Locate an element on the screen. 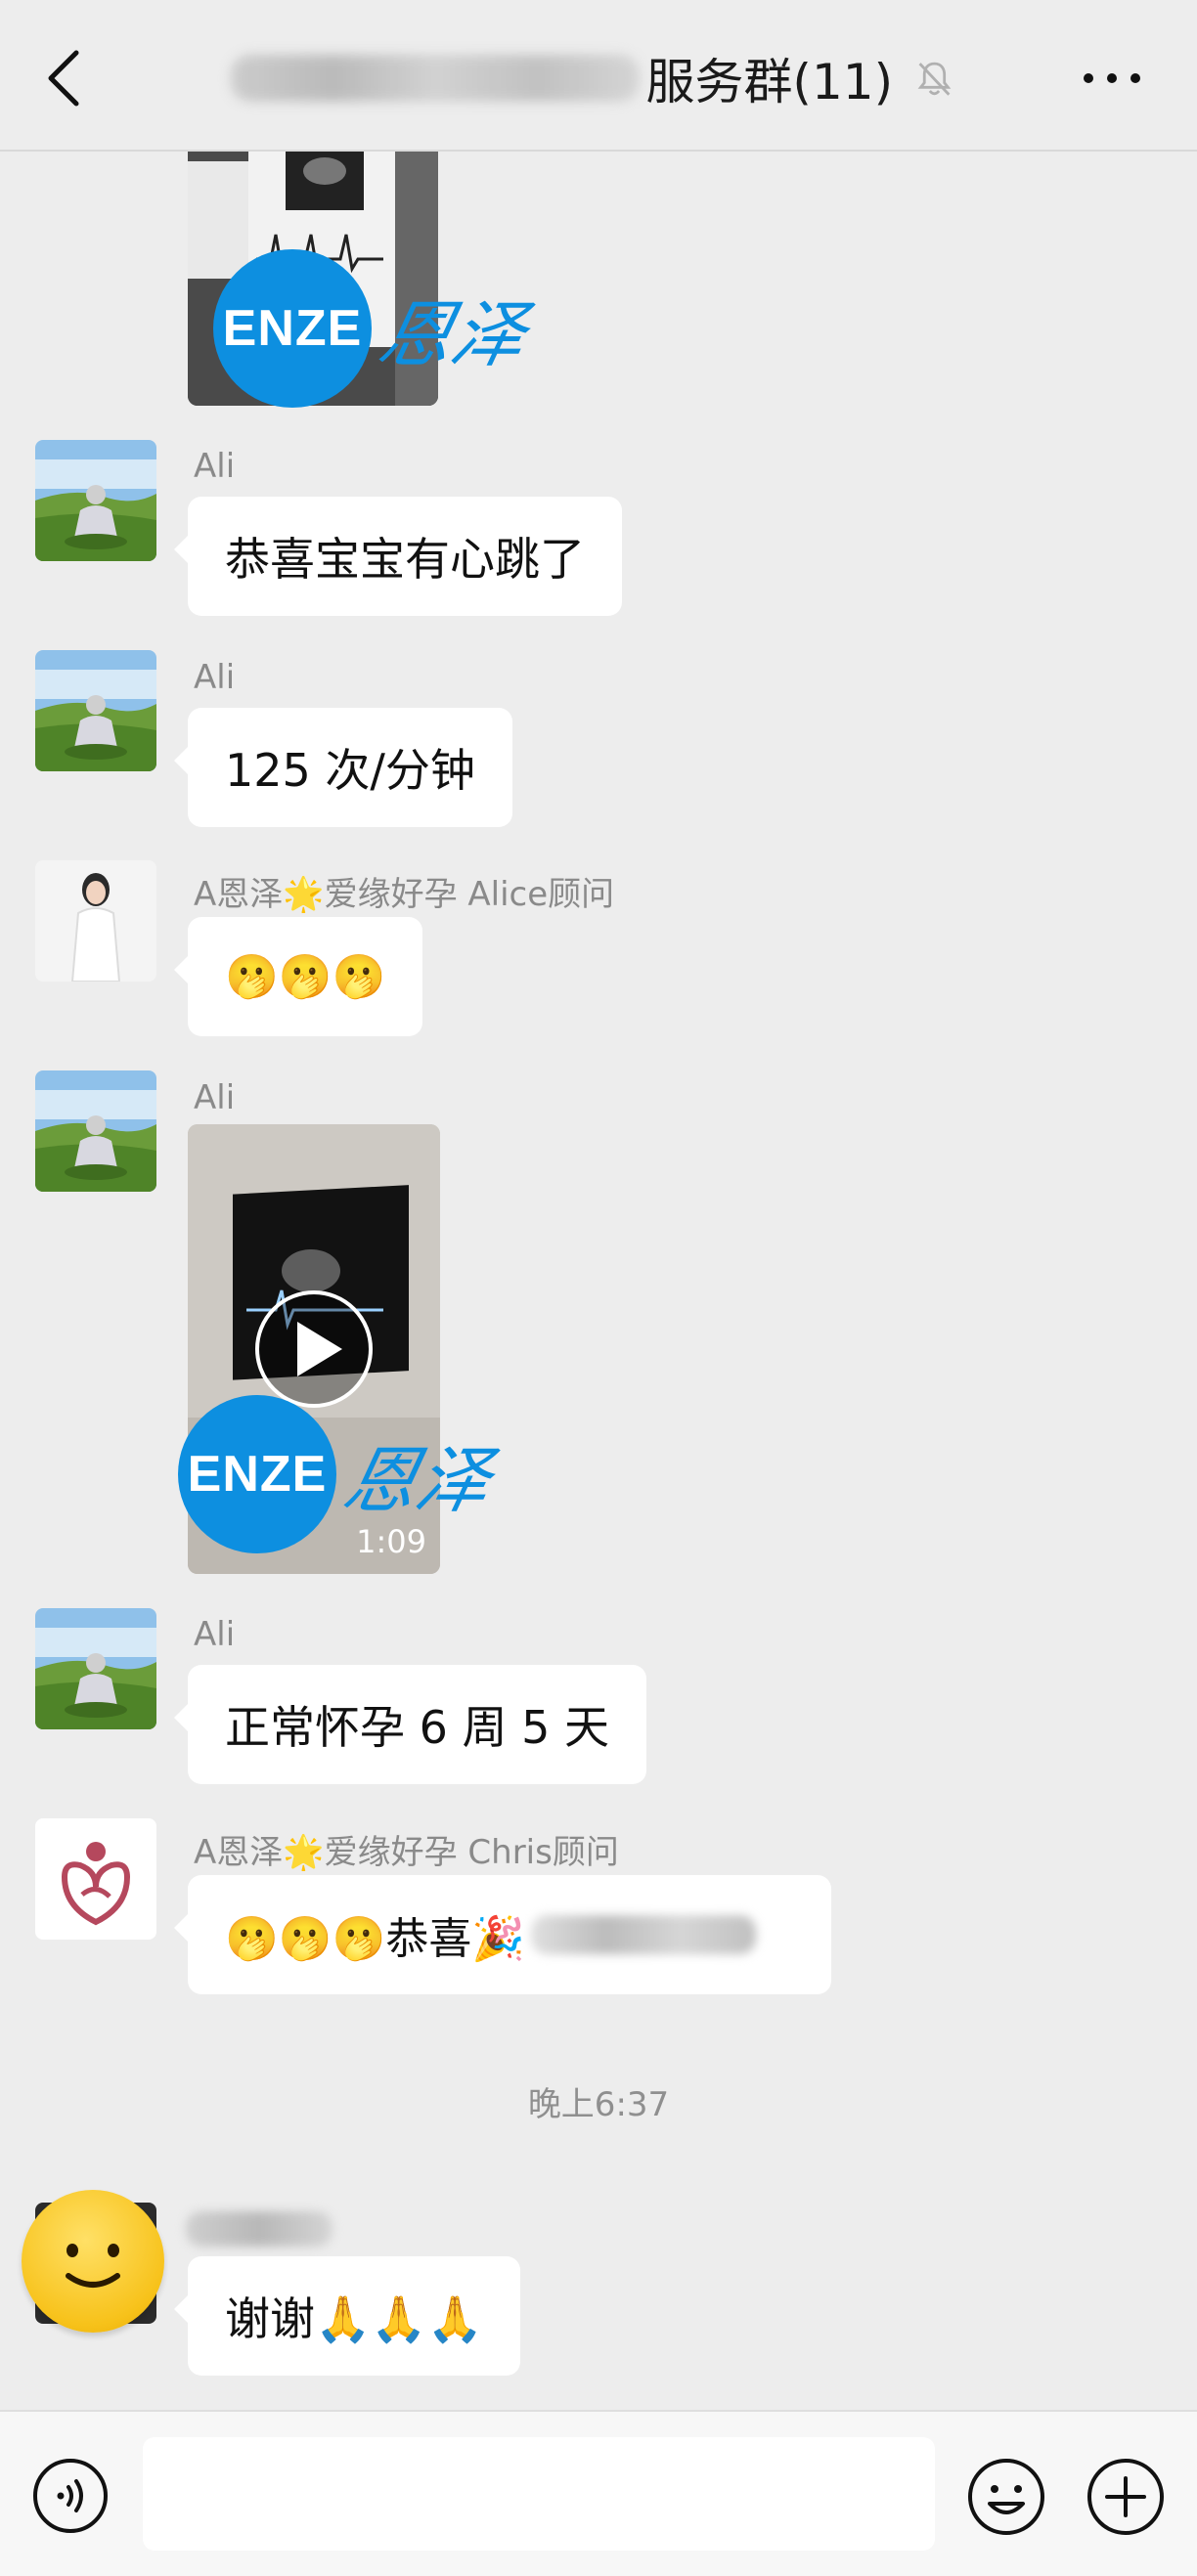 The width and height of the screenshot is (1197, 2576). smiley-sticker is located at coordinates (93, 2261).